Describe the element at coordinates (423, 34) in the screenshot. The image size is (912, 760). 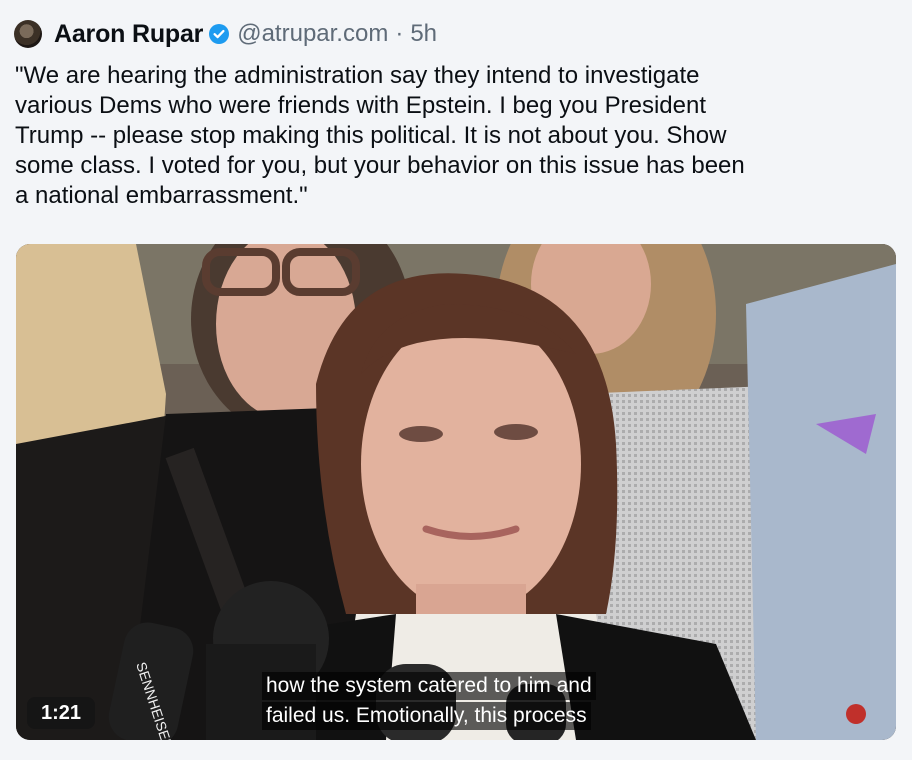
I see `post-timestamp: 5h` at that location.